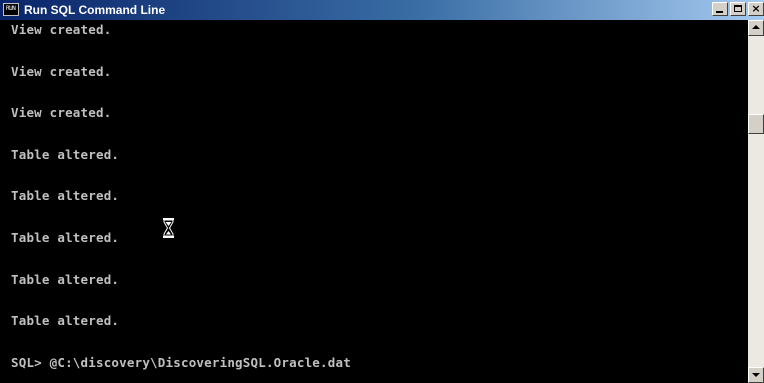 The image size is (764, 383). I want to click on scroll-down-arrow-icon, so click(756, 375).